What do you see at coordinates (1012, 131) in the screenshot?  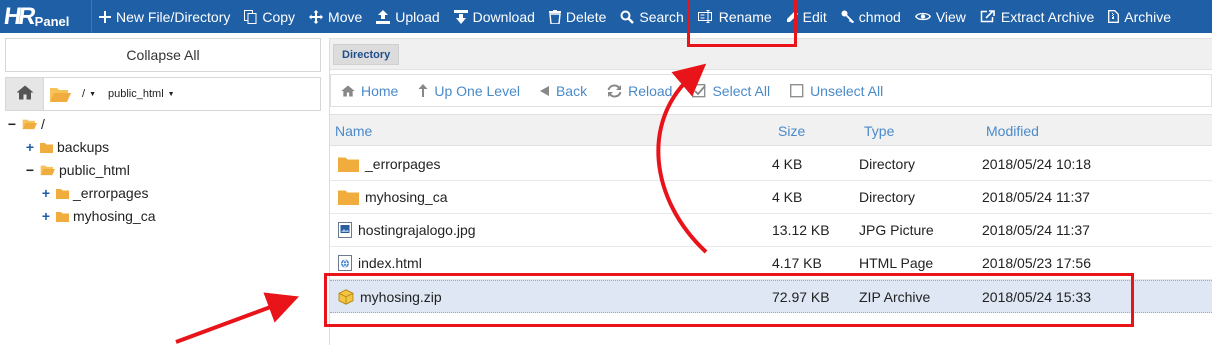 I see `column-header-modified: Modified` at bounding box center [1012, 131].